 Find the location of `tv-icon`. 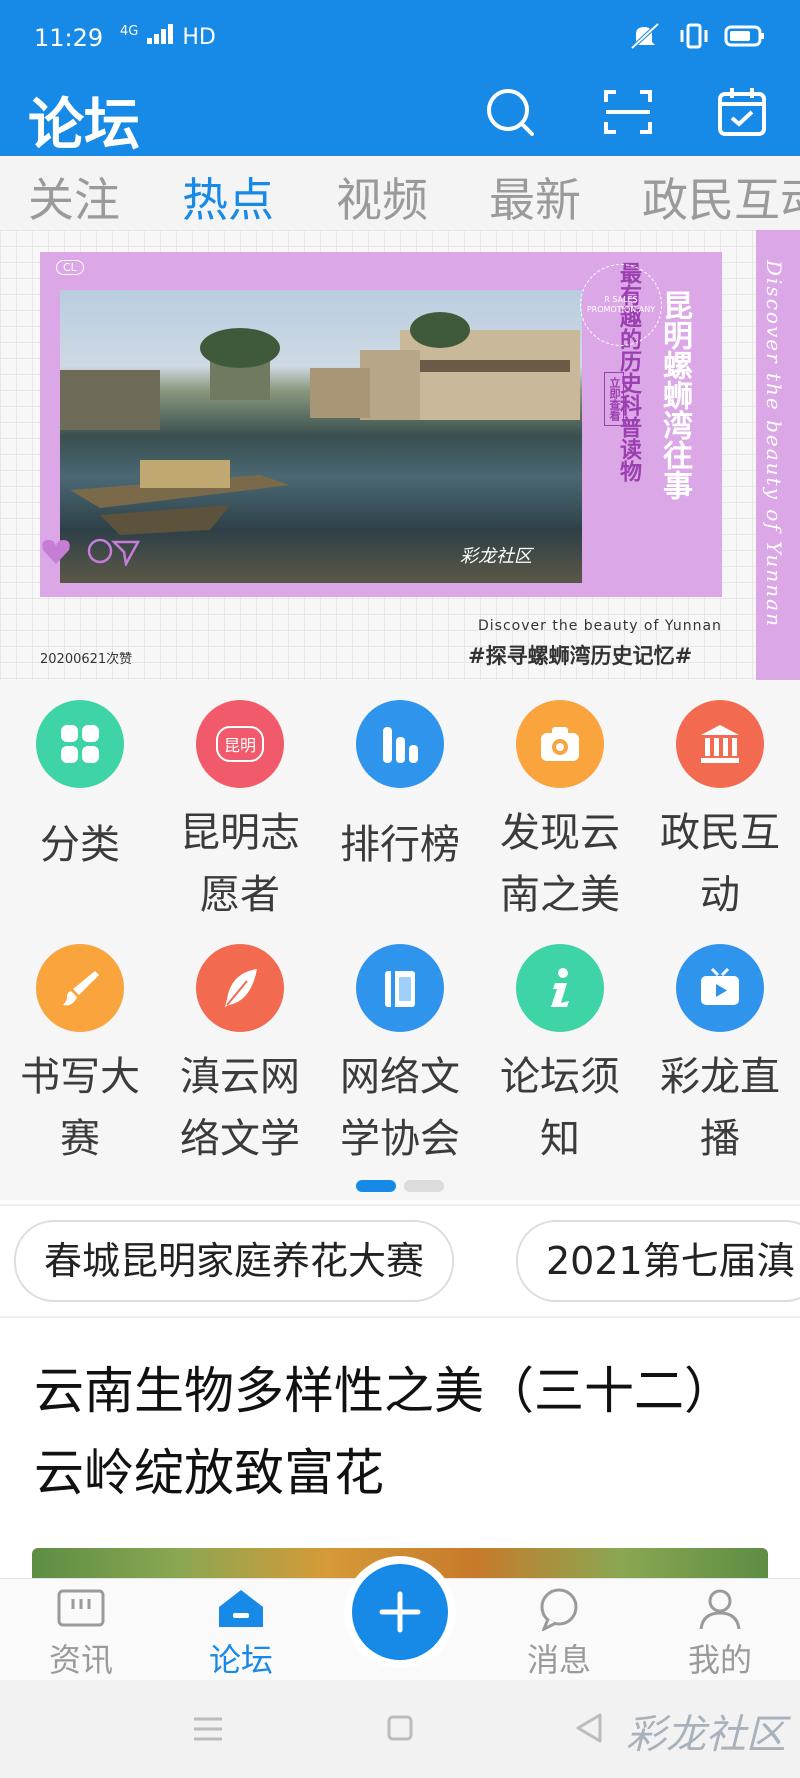

tv-icon is located at coordinates (720, 988).